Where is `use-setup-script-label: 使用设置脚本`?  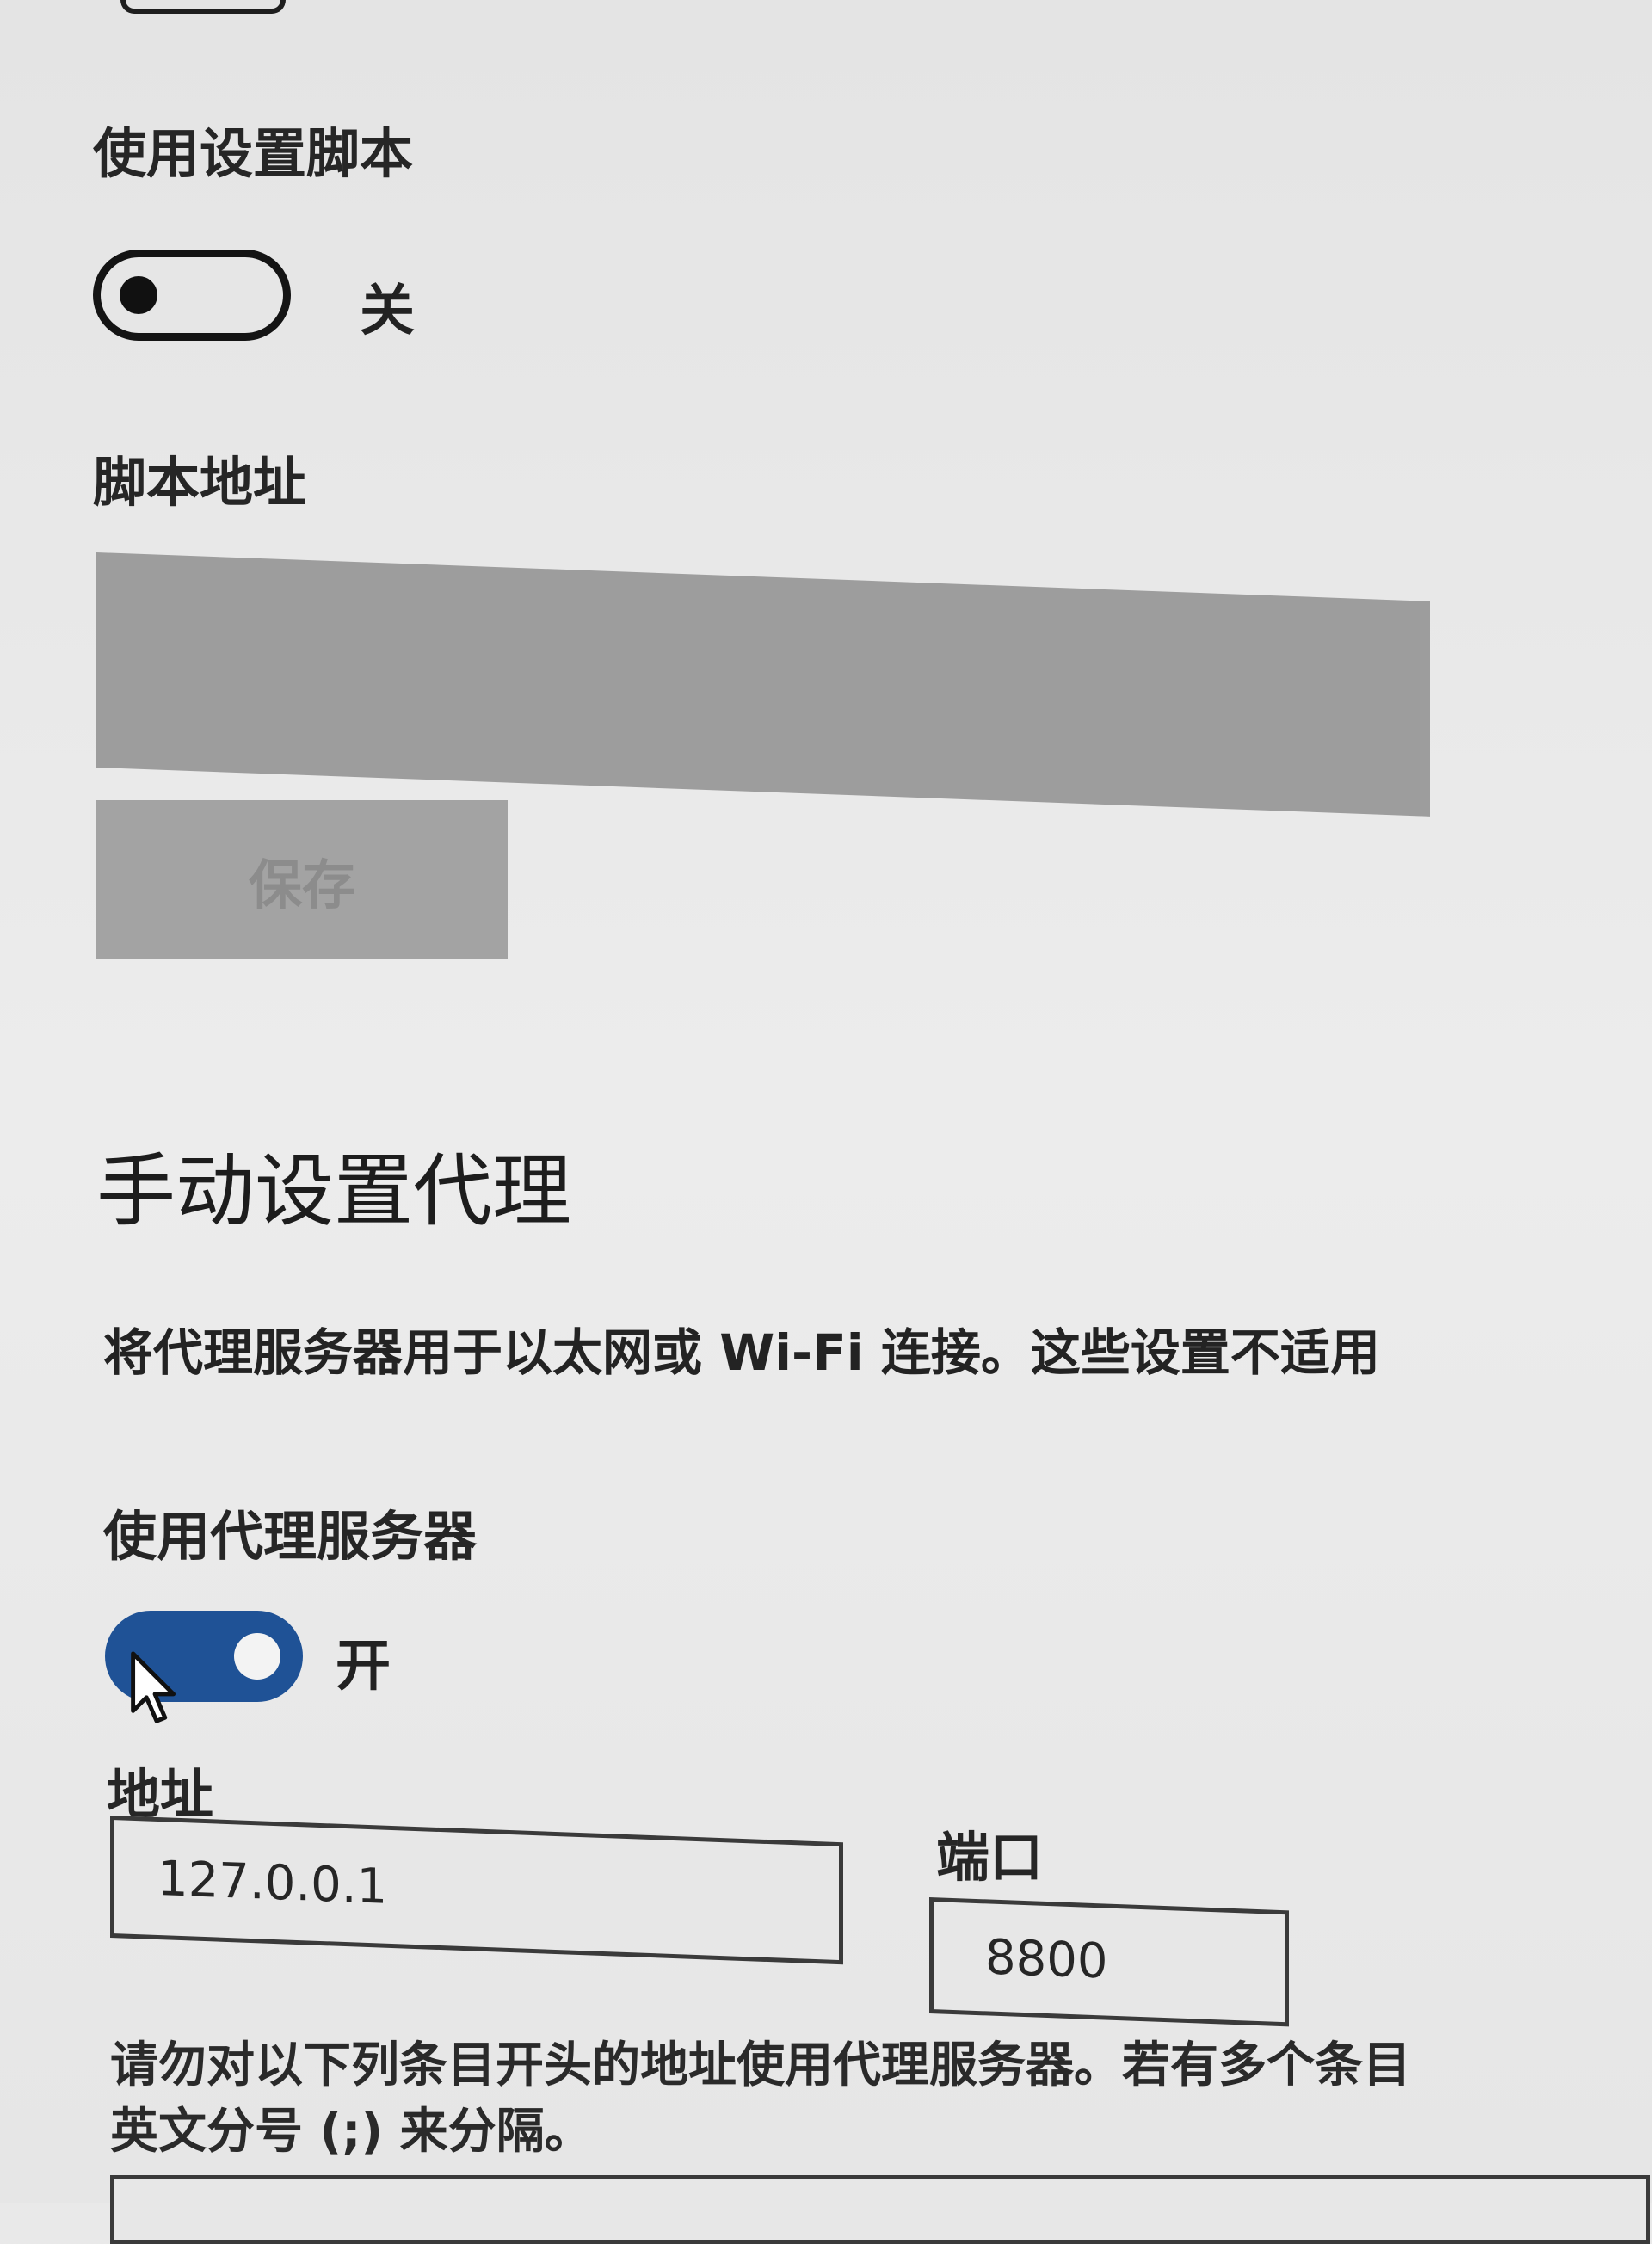 use-setup-script-label: 使用设置脚本 is located at coordinates (253, 153).